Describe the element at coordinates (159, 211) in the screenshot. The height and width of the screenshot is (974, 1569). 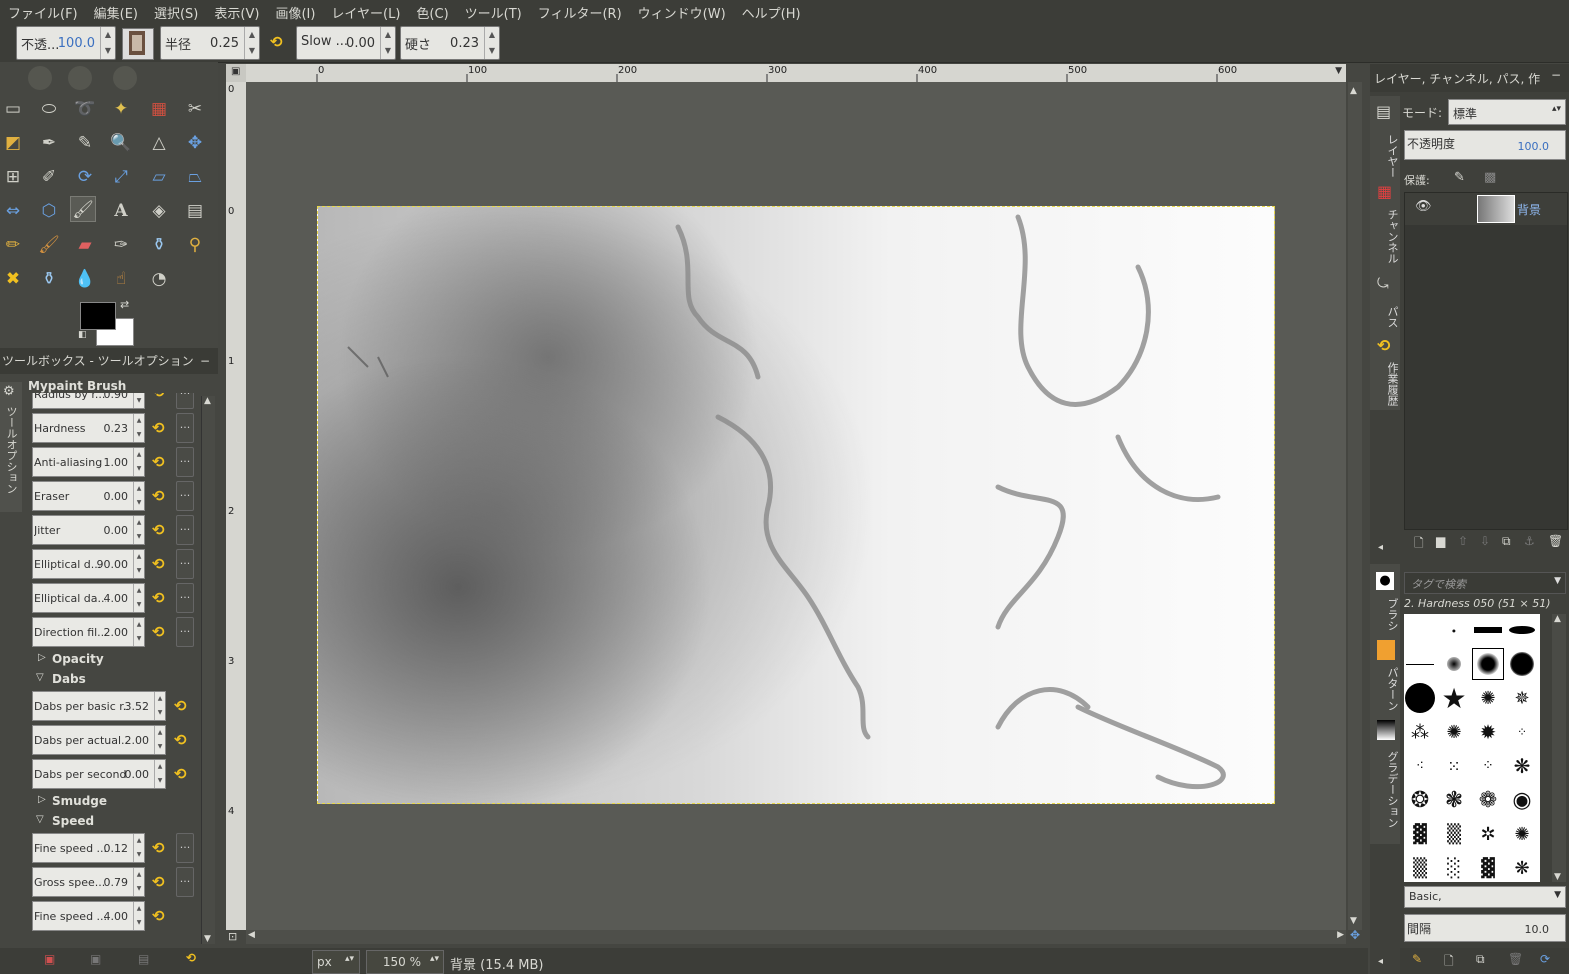
I see `bucket-fill-icon: ◈` at that location.